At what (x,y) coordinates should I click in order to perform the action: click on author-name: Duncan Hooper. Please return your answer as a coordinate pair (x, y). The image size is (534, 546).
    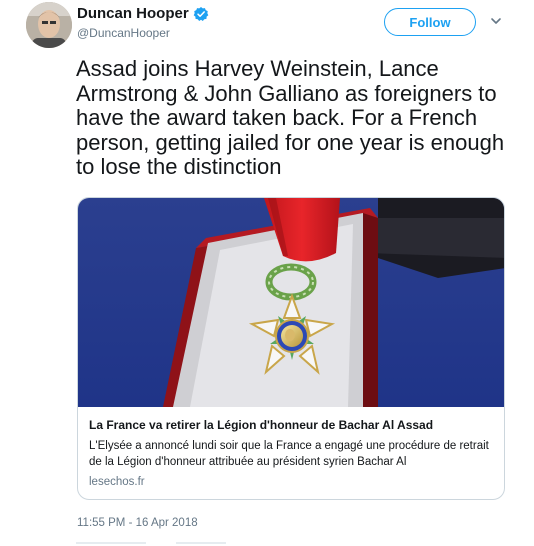
    Looking at the image, I should click on (133, 13).